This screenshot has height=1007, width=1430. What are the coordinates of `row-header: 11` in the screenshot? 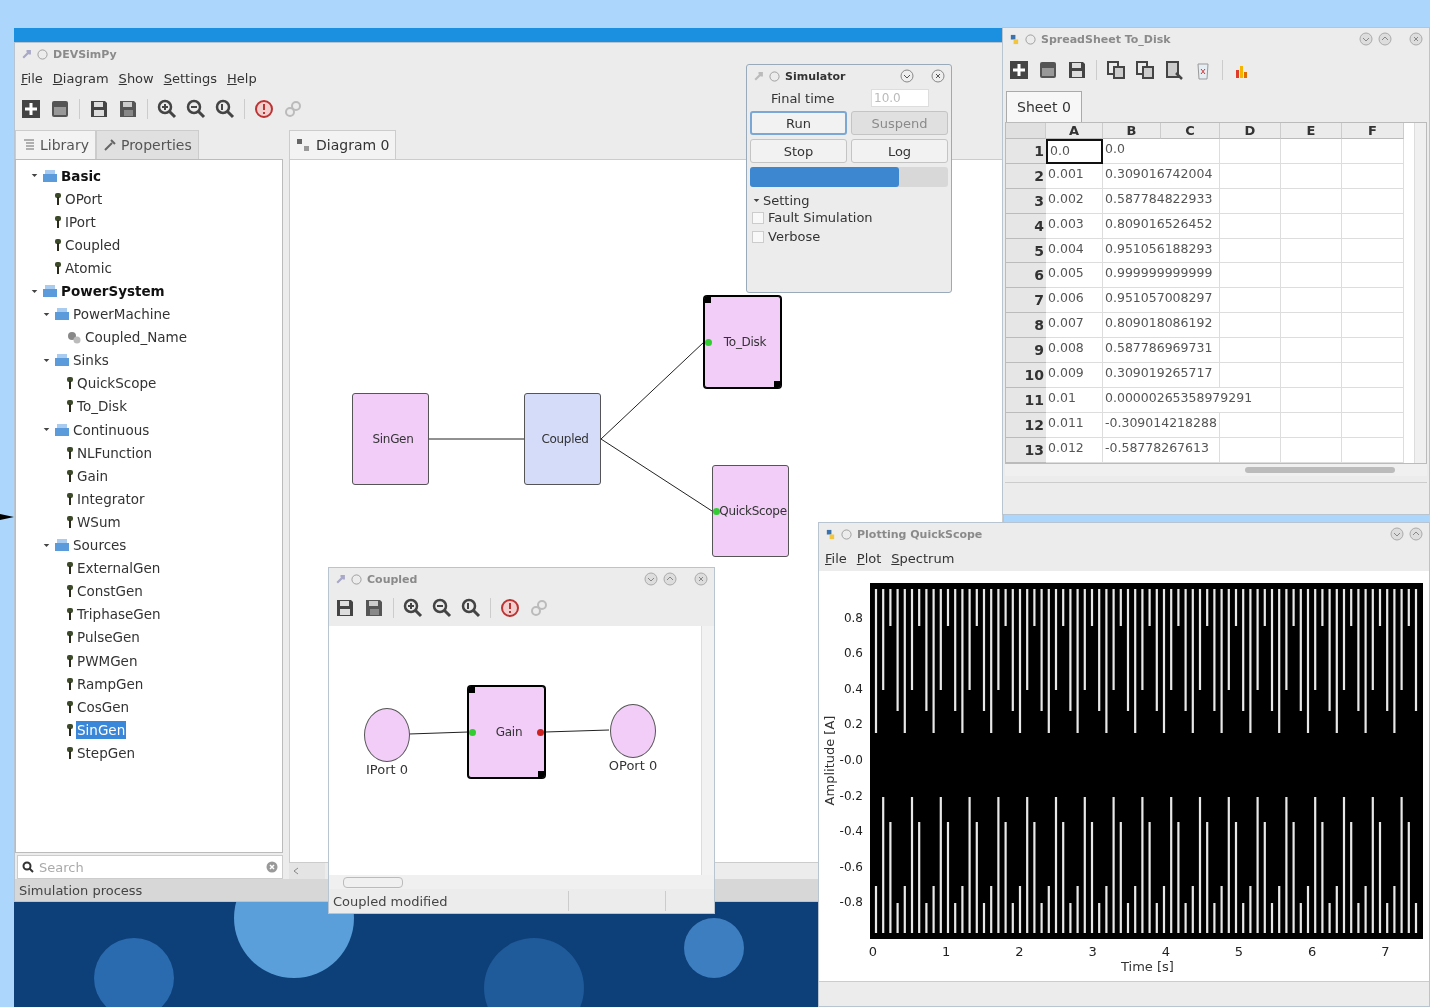 It's located at (1026, 400).